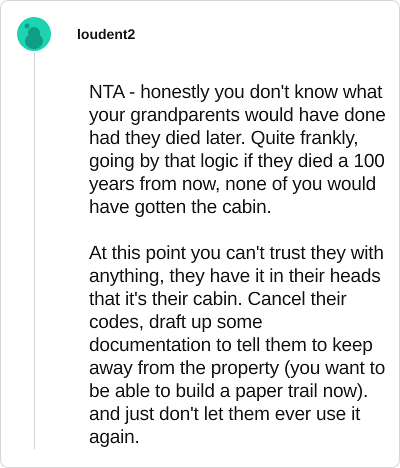 The image size is (400, 468). Describe the element at coordinates (34, 34) in the screenshot. I see `avatar-icon` at that location.